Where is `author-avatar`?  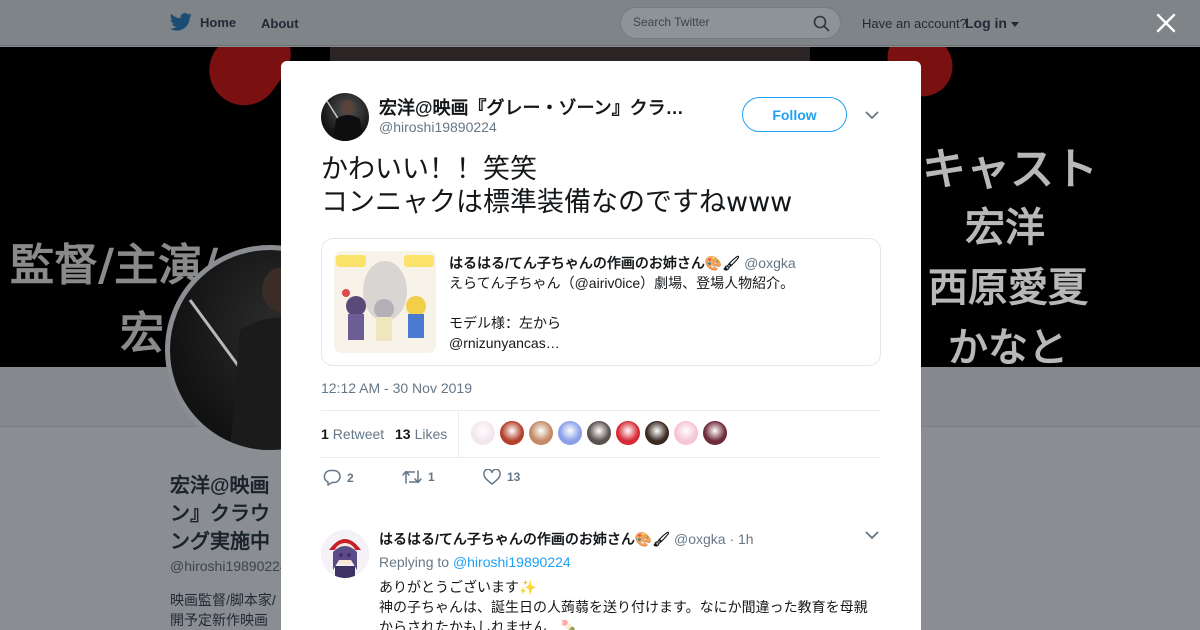
author-avatar is located at coordinates (345, 117).